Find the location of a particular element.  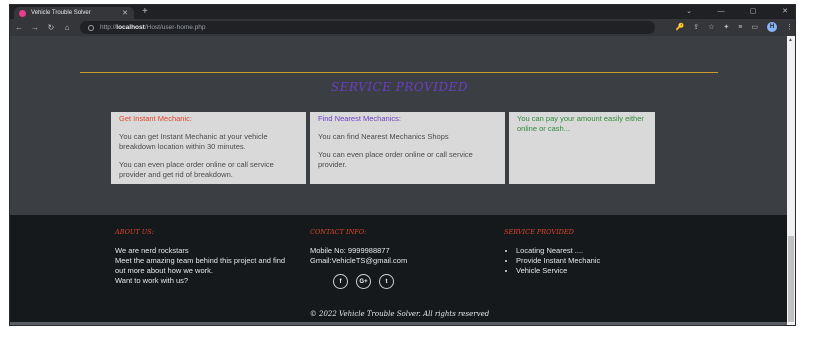

back-icon: ← is located at coordinates (19, 27).